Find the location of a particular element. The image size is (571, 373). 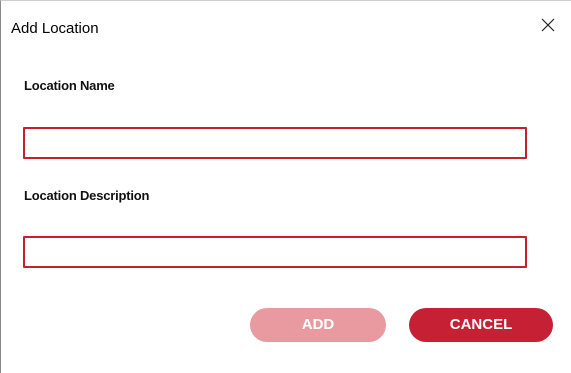

location-name-input is located at coordinates (275, 143).